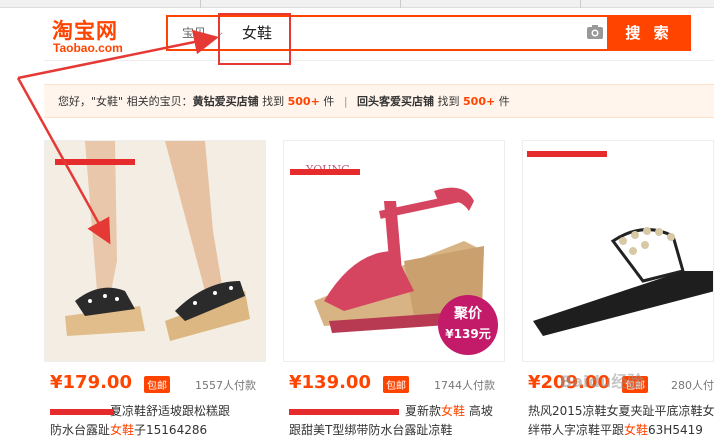 Image resolution: width=714 pixels, height=443 pixels. What do you see at coordinates (675, 430) in the screenshot?
I see `title-line-2-tail: 63H5419` at bounding box center [675, 430].